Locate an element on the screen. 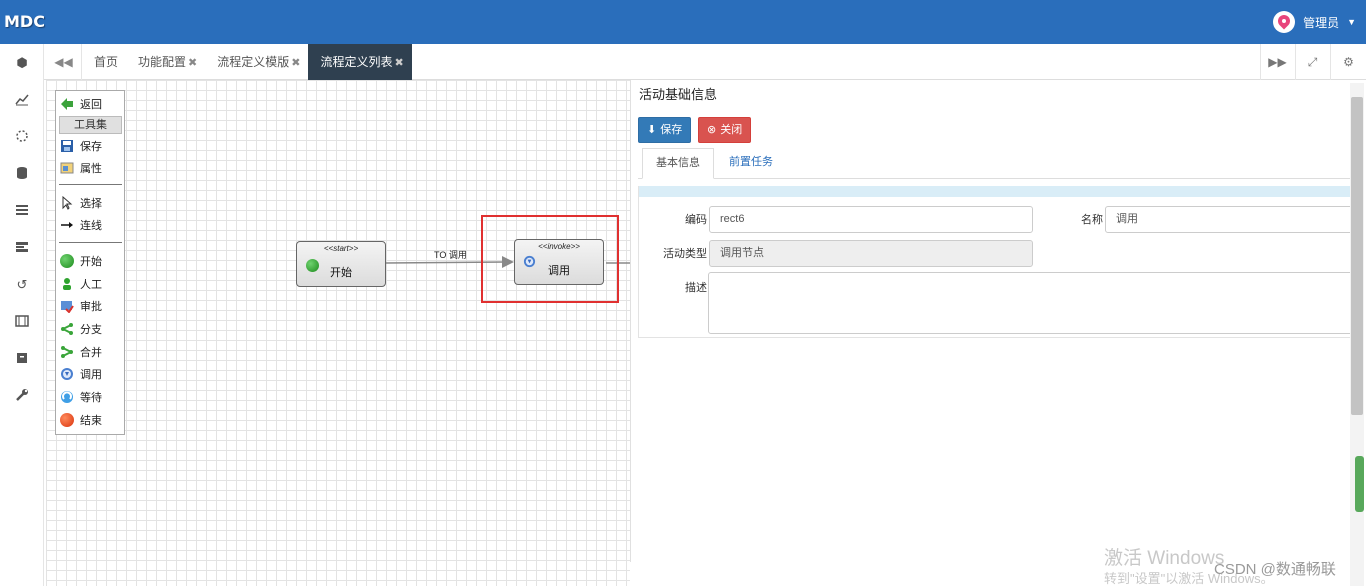 The image size is (1366, 586). form-header-band is located at coordinates (995, 191).